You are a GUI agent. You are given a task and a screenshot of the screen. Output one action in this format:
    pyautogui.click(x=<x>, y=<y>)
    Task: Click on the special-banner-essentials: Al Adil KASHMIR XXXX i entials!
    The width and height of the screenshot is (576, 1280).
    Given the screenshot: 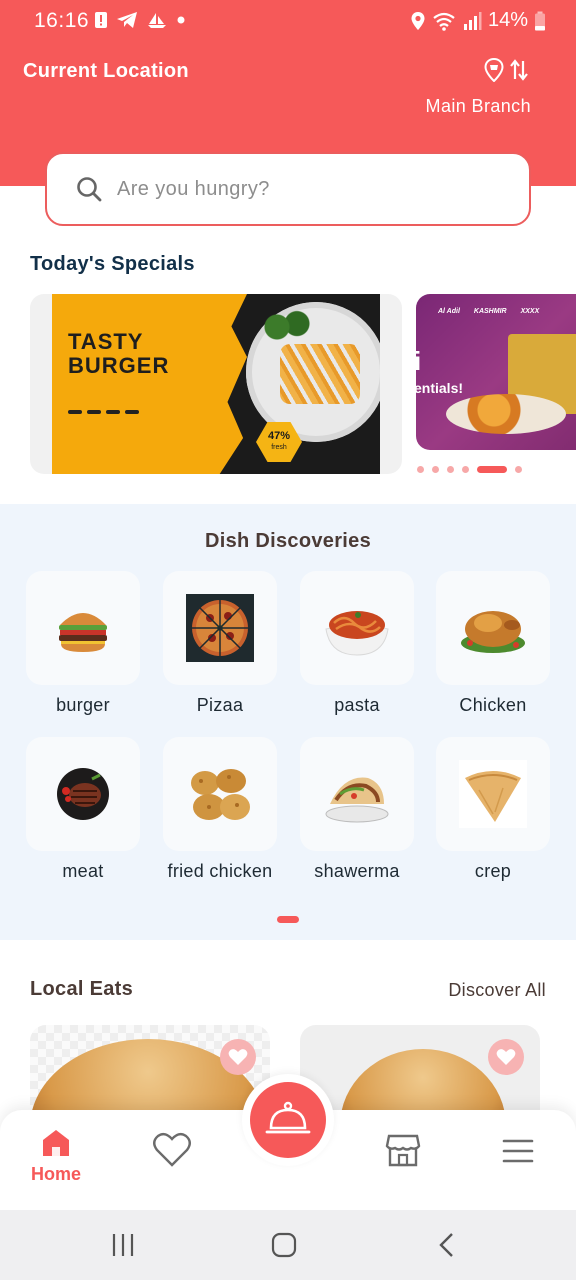 What is the action you would take?
    pyautogui.click(x=496, y=372)
    